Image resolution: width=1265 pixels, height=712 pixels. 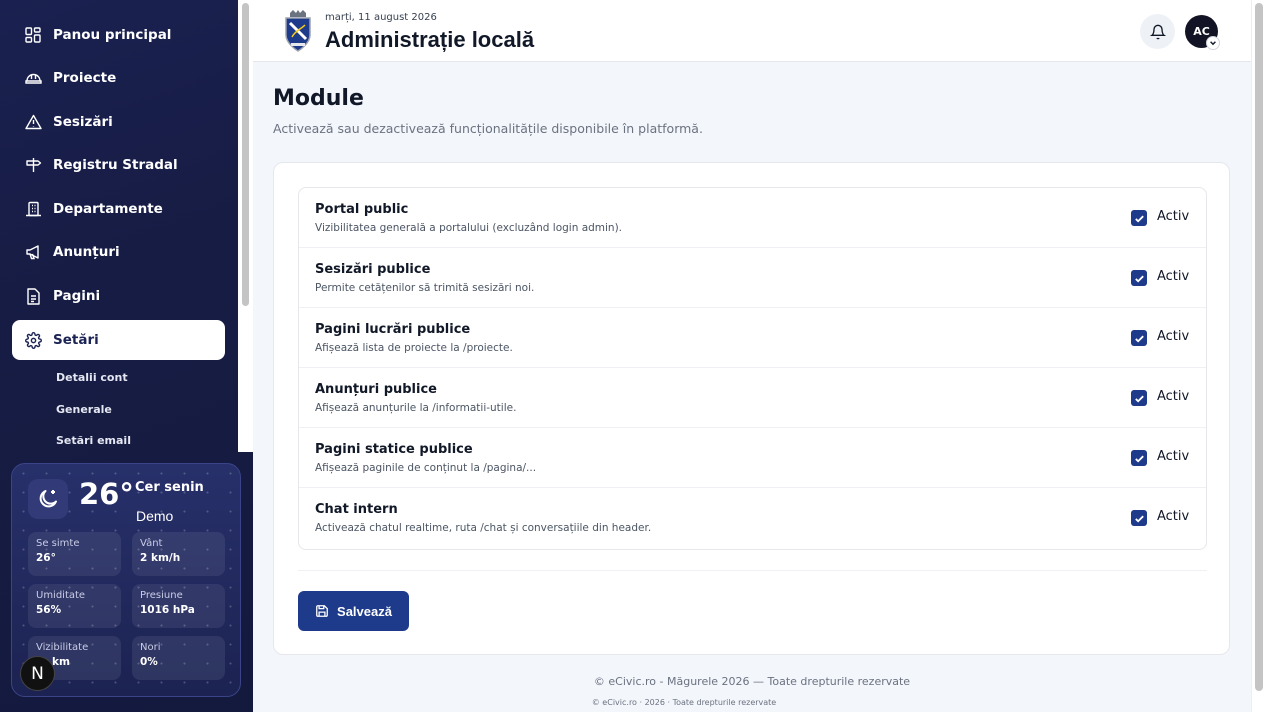 What do you see at coordinates (83, 122) in the screenshot?
I see `sidebar-item-label: Sesizări` at bounding box center [83, 122].